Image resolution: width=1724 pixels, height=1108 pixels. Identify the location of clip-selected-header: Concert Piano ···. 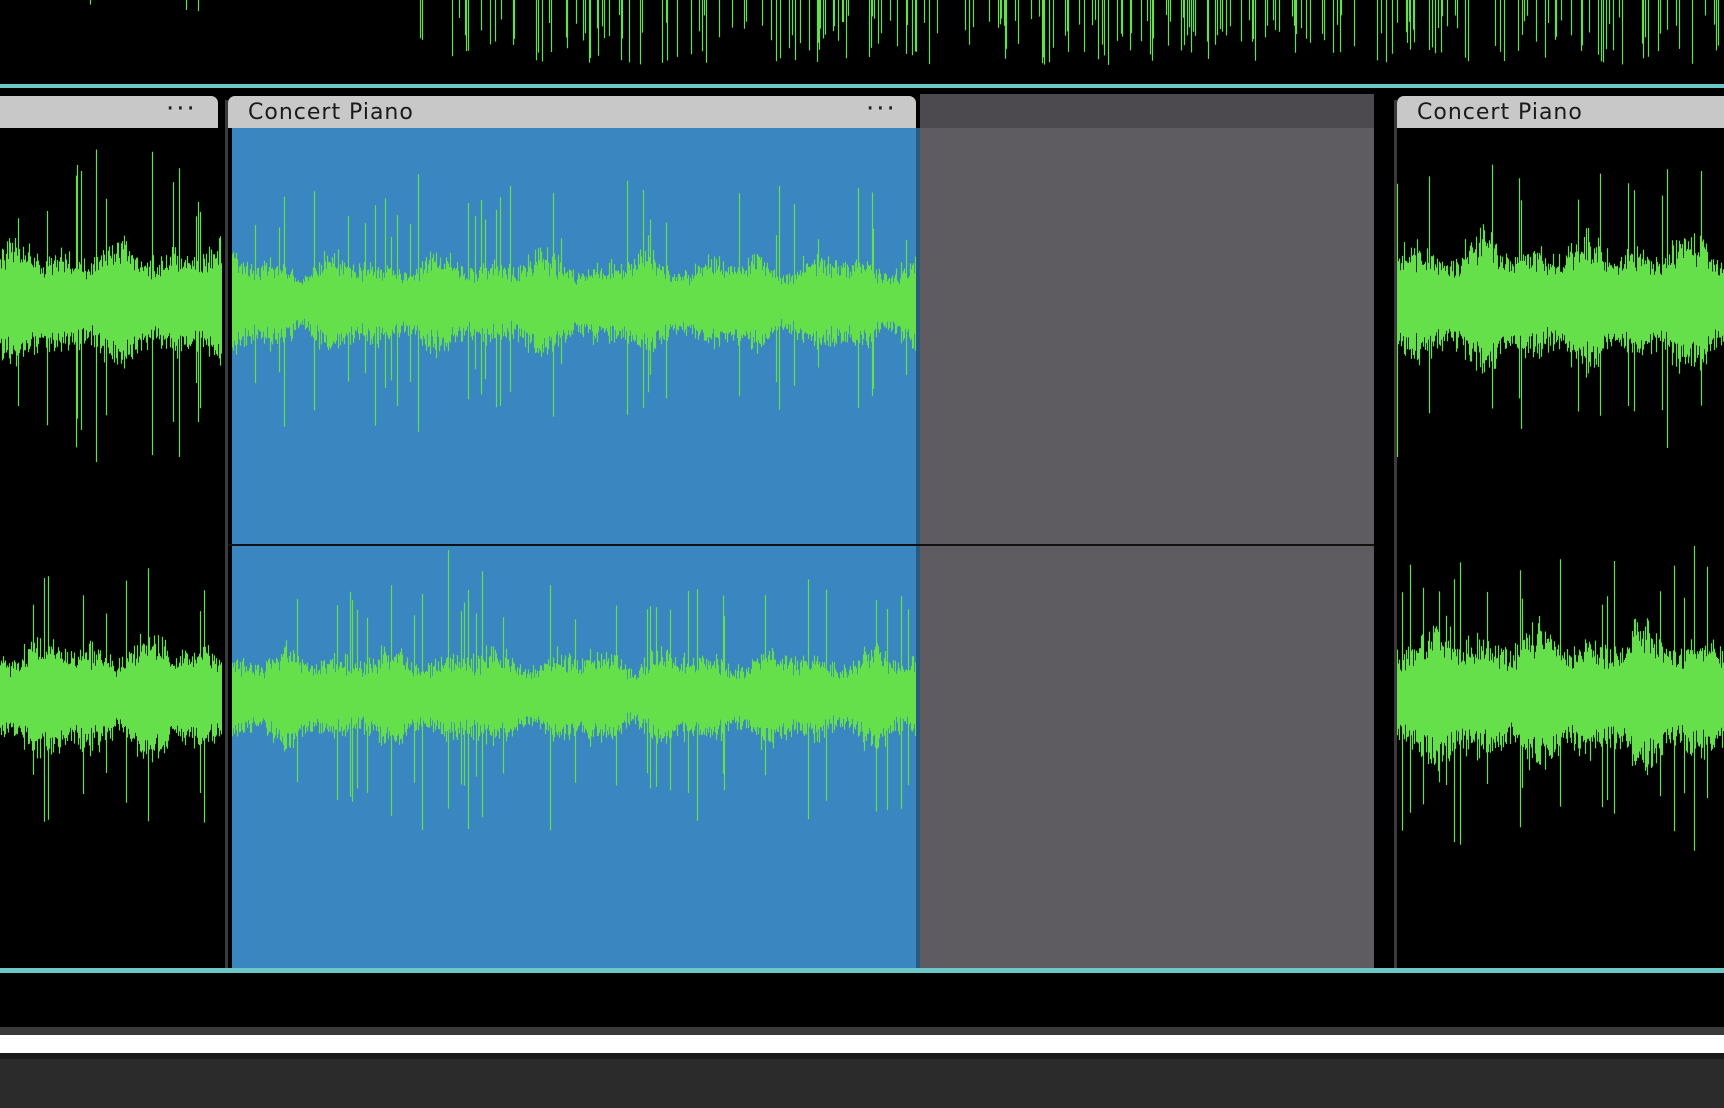
(572, 111).